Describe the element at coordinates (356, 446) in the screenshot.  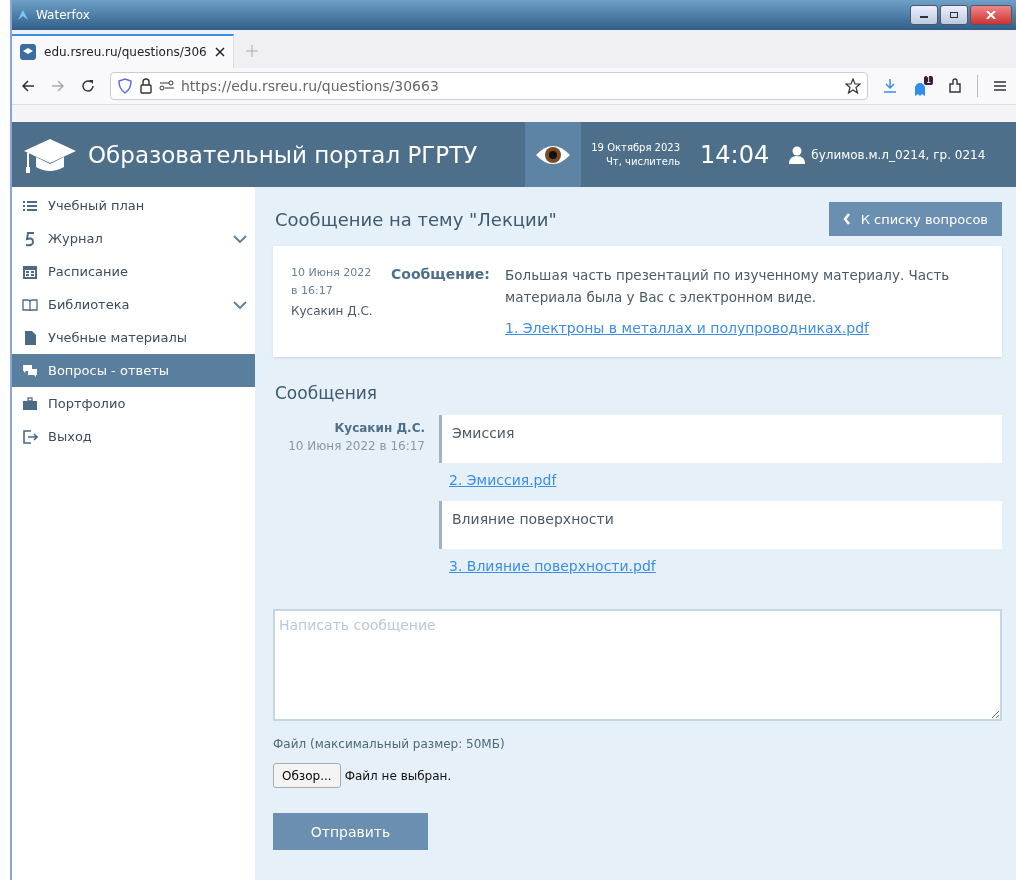
I see `message-date: 10 Июня 2022 в 16:17` at that location.